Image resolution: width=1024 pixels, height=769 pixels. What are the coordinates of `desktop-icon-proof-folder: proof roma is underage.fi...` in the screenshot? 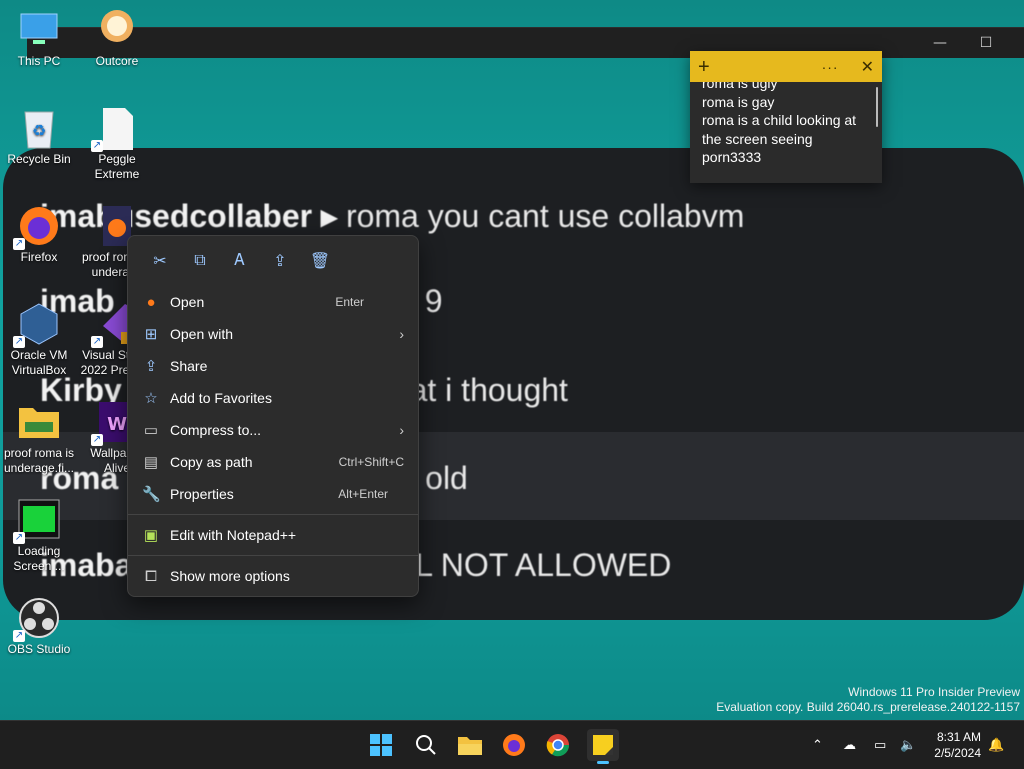 It's located at (39, 438).